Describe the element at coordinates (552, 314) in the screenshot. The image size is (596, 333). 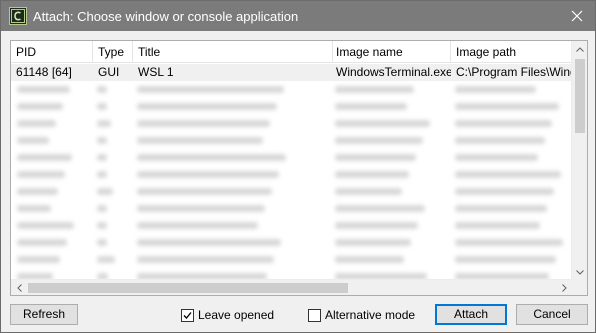
I see `cancel-button: Cancel` at that location.